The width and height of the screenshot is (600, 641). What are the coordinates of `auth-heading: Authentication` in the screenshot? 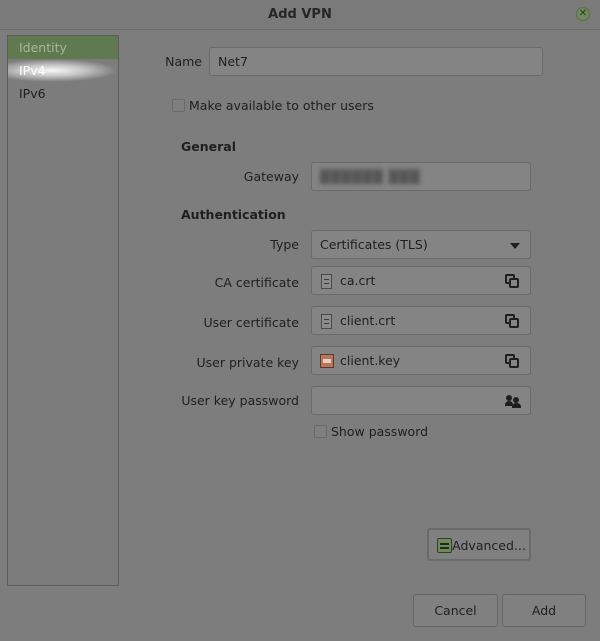 It's located at (233, 214).